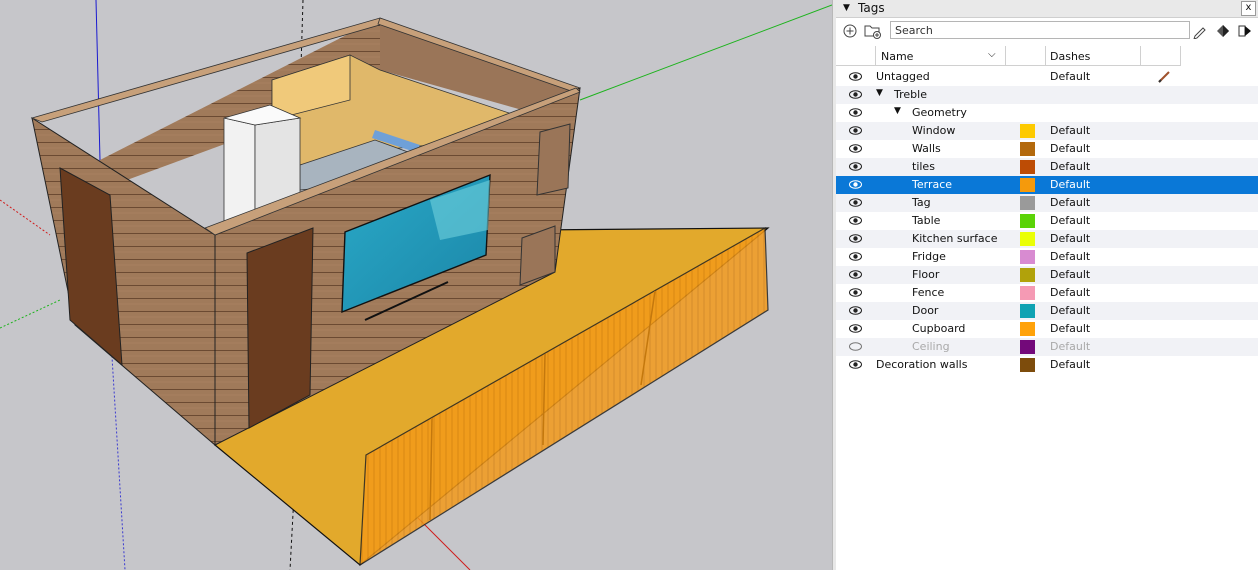  I want to click on tag-name: Walls, so click(926, 148).